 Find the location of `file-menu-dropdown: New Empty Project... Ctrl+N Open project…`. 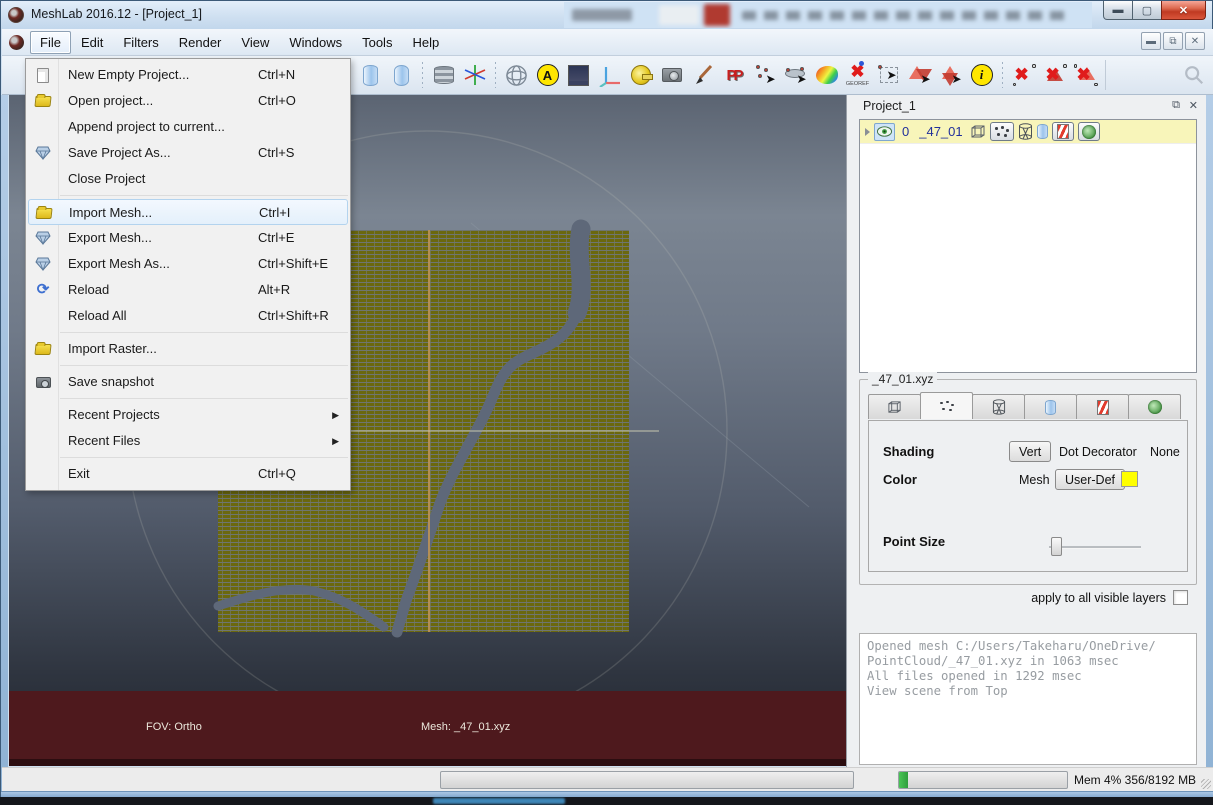

file-menu-dropdown: New Empty Project... Ctrl+N Open project… is located at coordinates (188, 274).